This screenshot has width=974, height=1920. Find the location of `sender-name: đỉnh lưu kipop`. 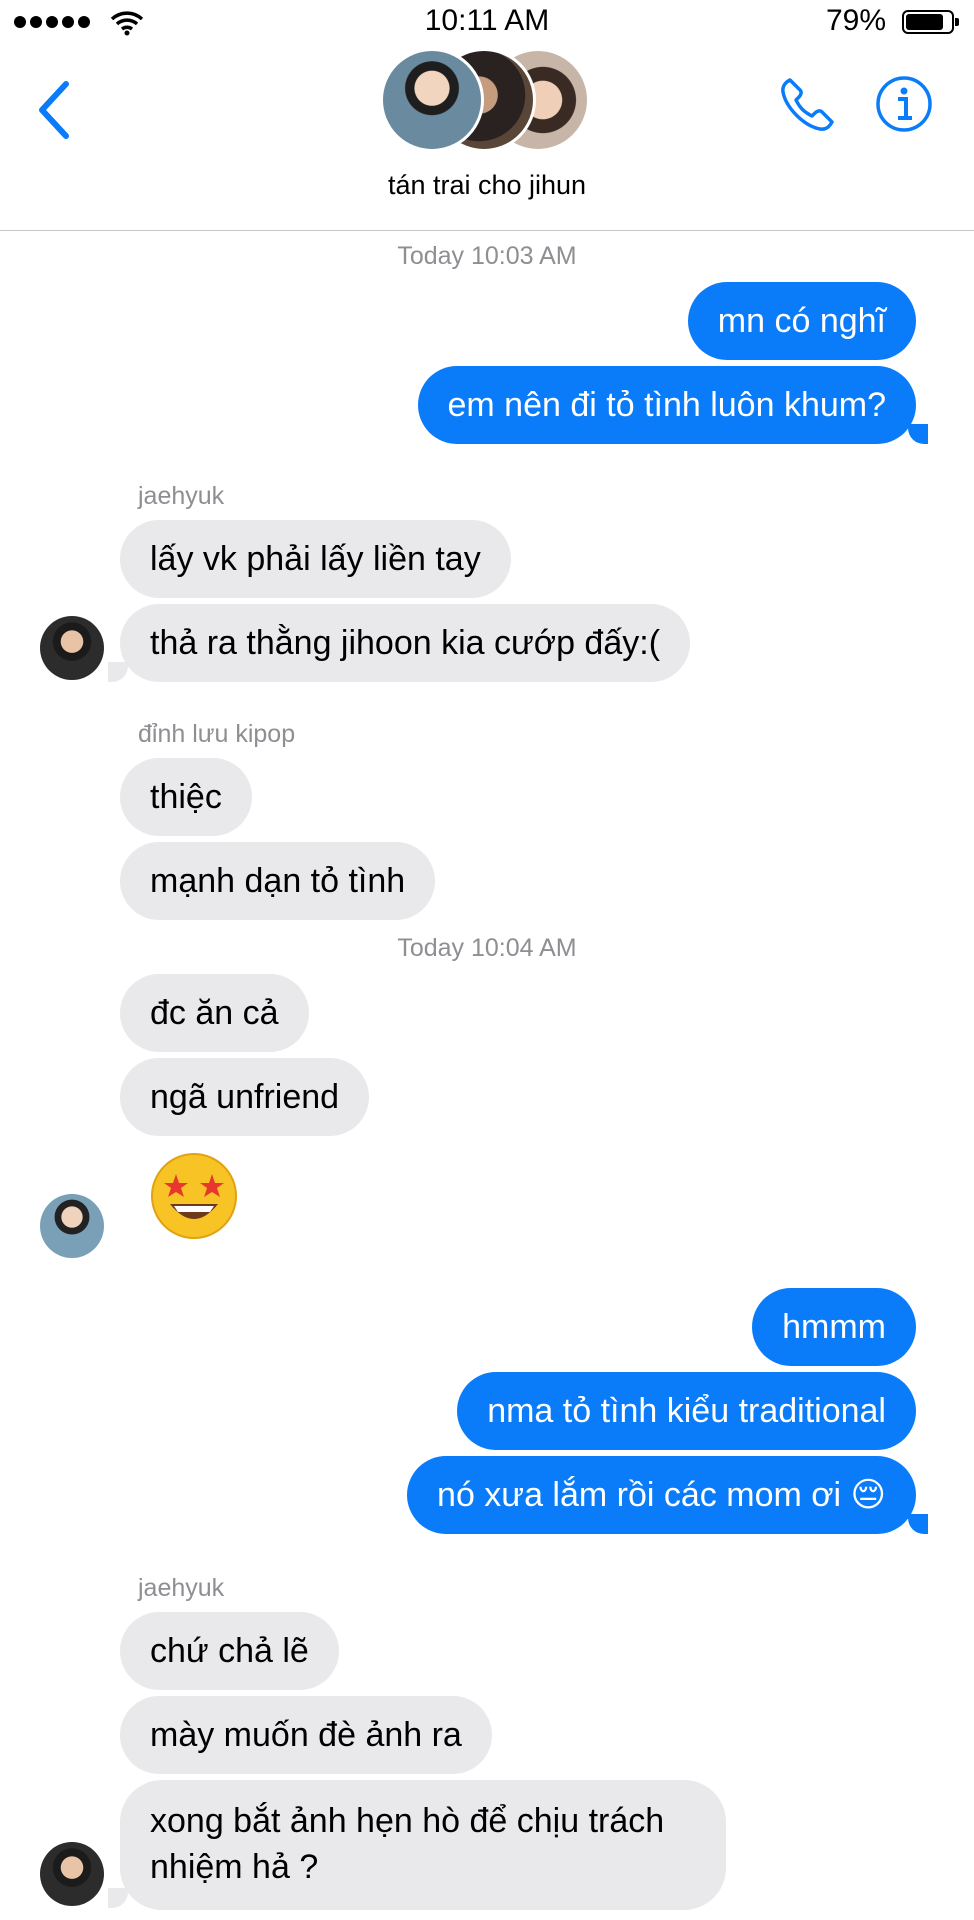

sender-name: đỉnh lưu kipop is located at coordinates (217, 734).